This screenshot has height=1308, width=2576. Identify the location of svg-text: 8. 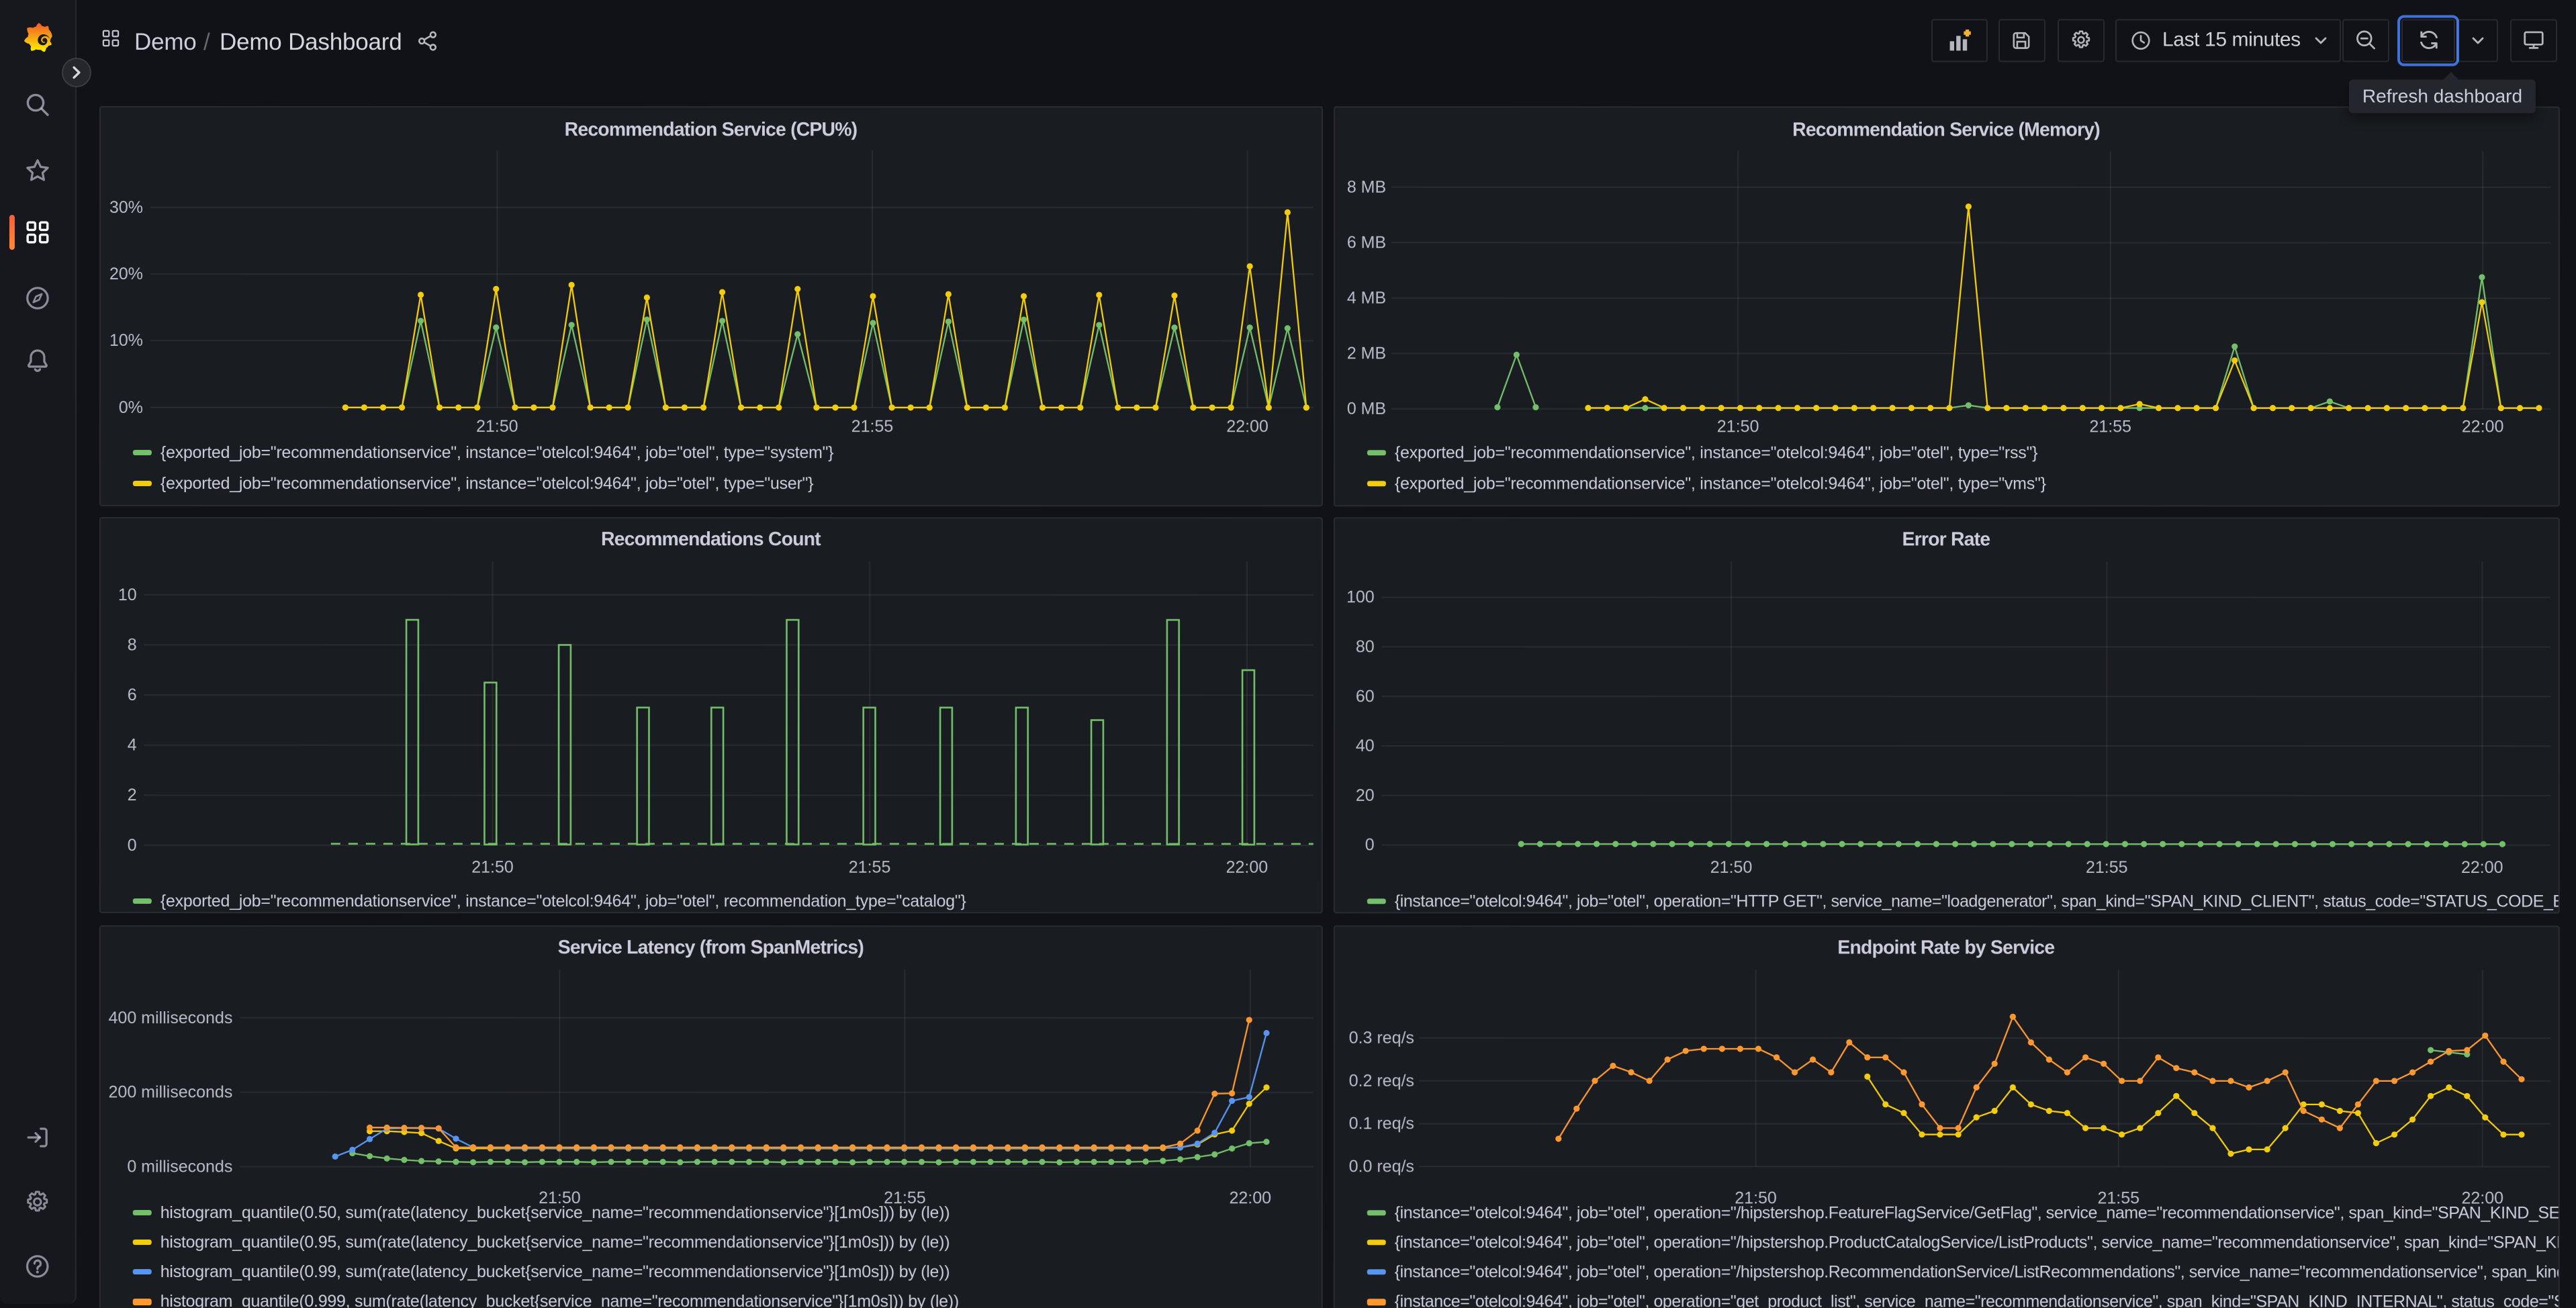
(131, 644).